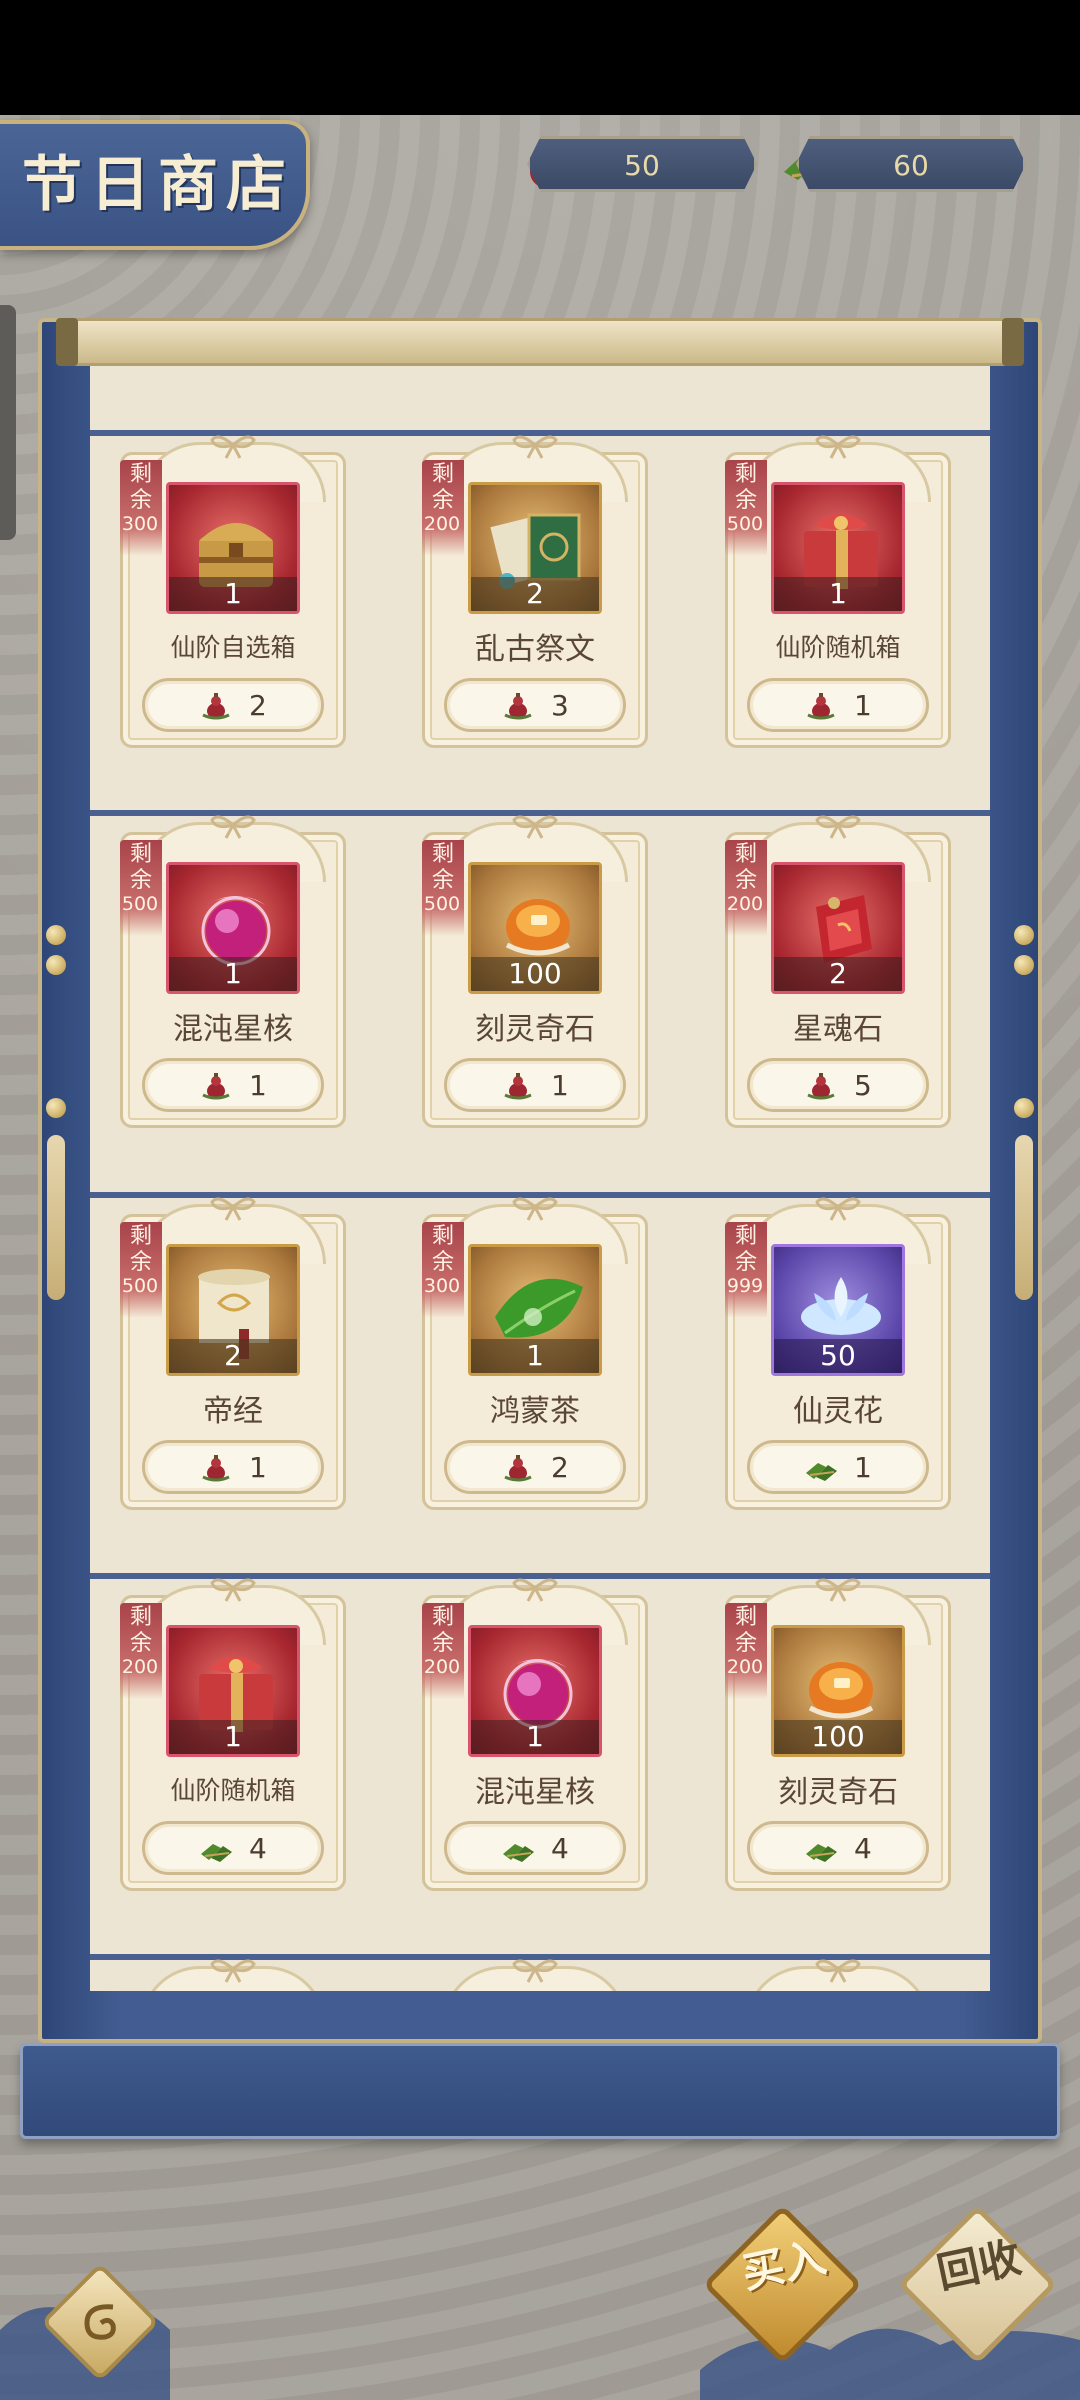 The image size is (1080, 2400). I want to click on item-quantity: 100, so click(535, 974).